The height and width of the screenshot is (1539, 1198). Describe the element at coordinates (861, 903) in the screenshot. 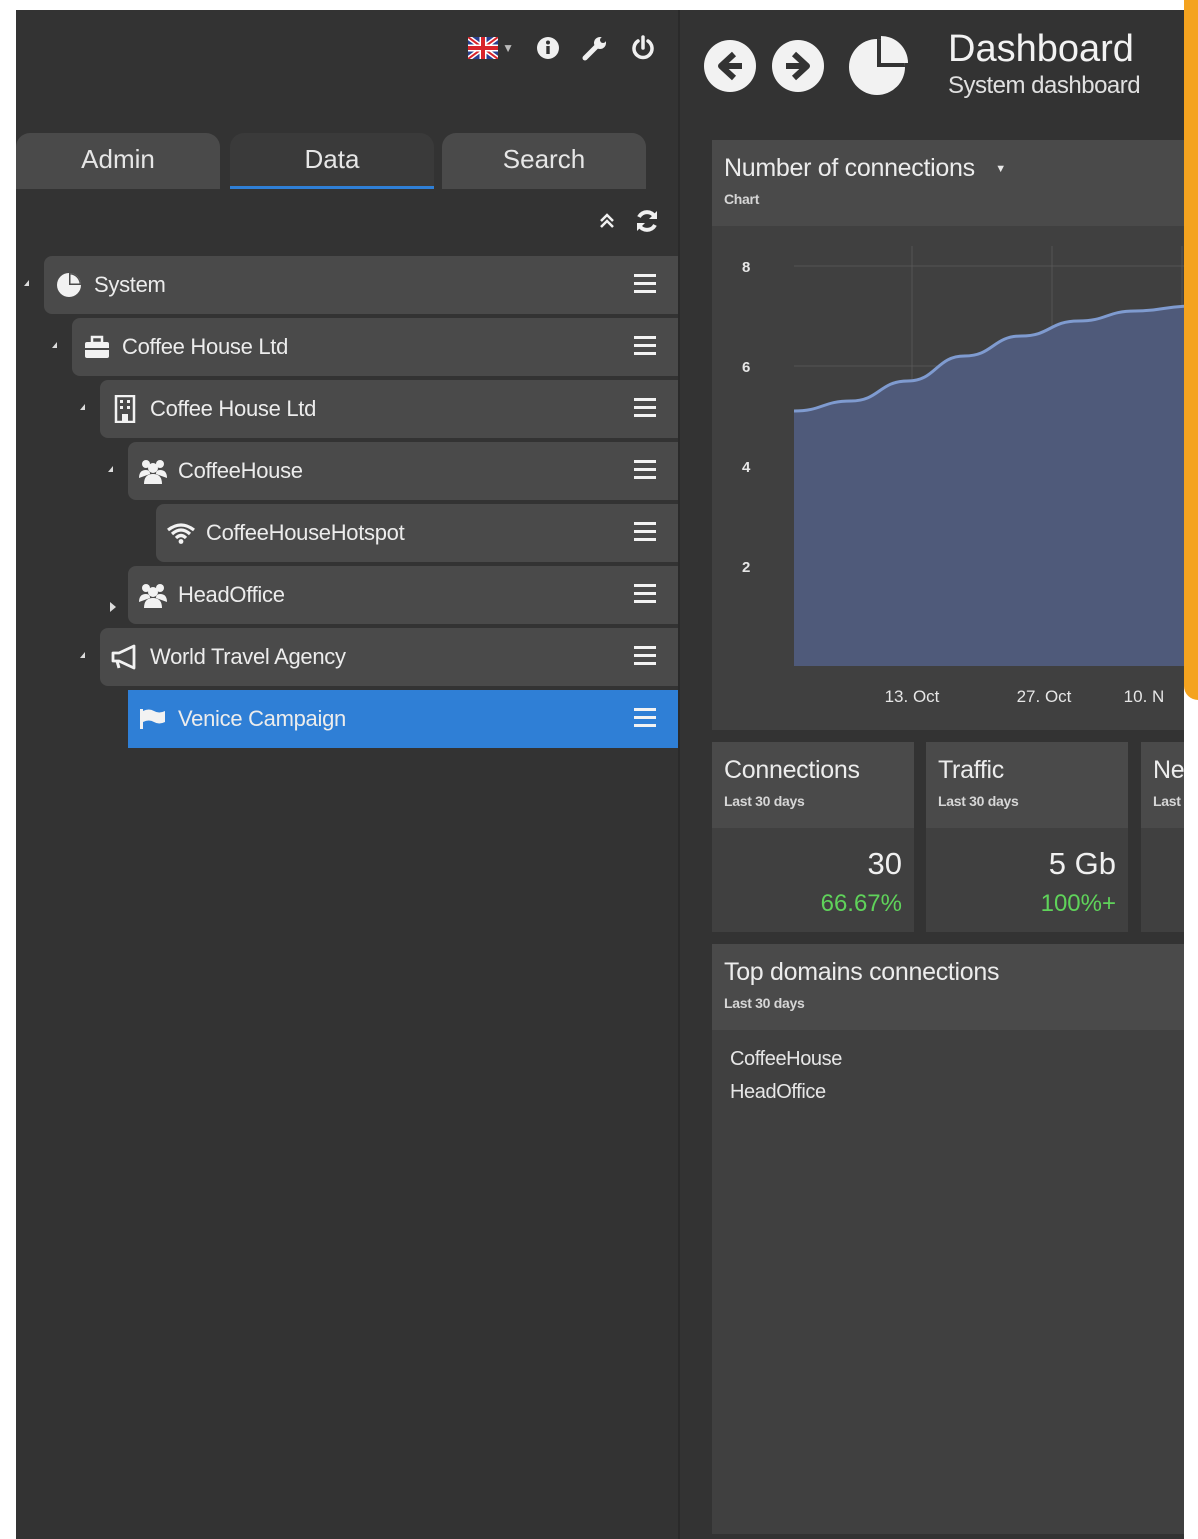

I see `stat-change: 66.67%` at that location.